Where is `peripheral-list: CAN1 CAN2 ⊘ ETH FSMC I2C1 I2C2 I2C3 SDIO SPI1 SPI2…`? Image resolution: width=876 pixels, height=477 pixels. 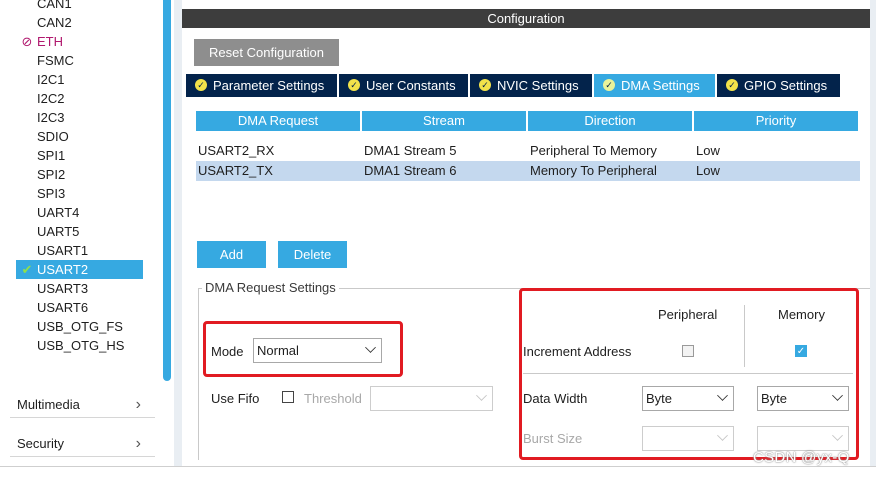 peripheral-list: CAN1 CAN2 ⊘ ETH FSMC I2C1 I2C2 I2C3 SDIO SPI1 SPI2… is located at coordinates (80, 190).